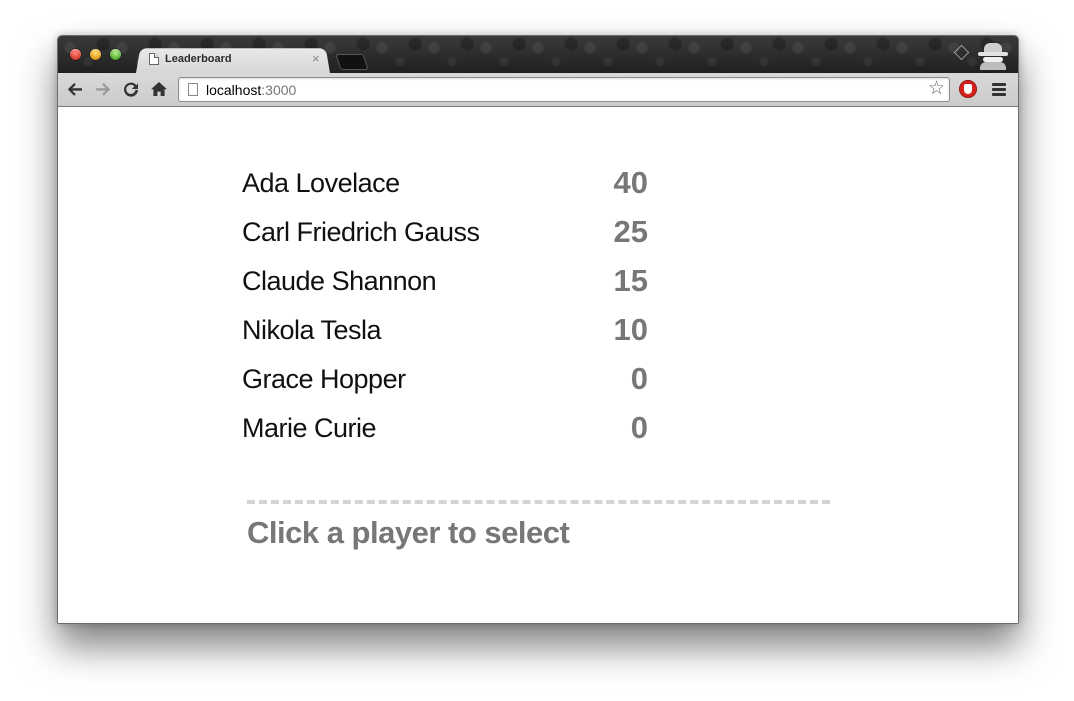  I want to click on player-row: Grace Hopper 0, so click(445, 382).